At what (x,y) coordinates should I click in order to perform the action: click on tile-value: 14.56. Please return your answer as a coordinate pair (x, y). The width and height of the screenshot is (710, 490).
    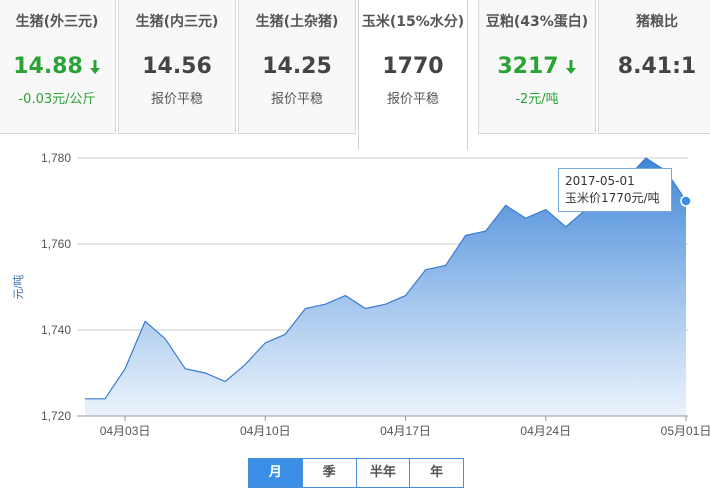
    Looking at the image, I should click on (177, 66).